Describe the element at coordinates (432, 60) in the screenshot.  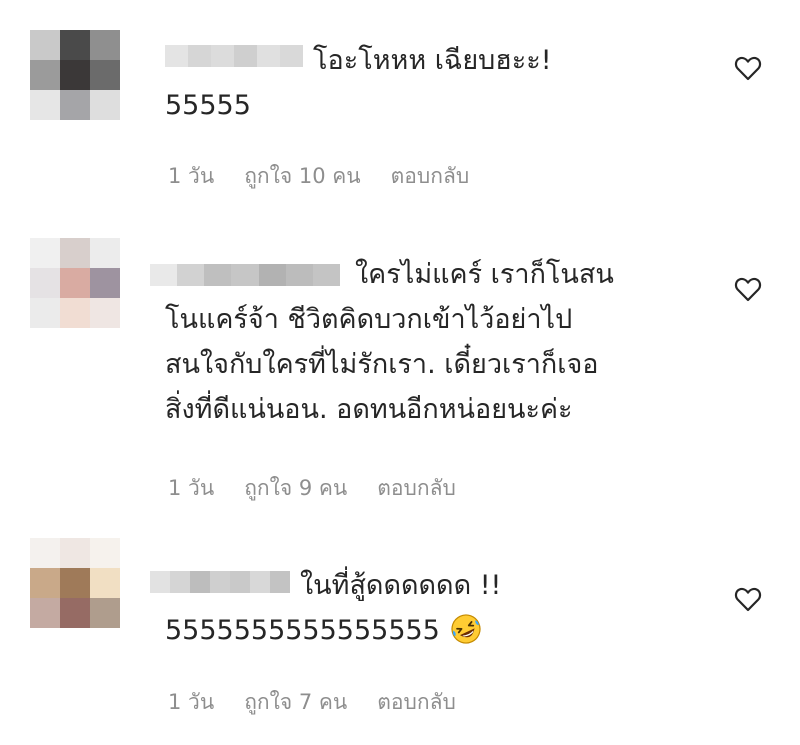
I see `comment-line: โอะโหหห เฉียบฮะะ!` at that location.